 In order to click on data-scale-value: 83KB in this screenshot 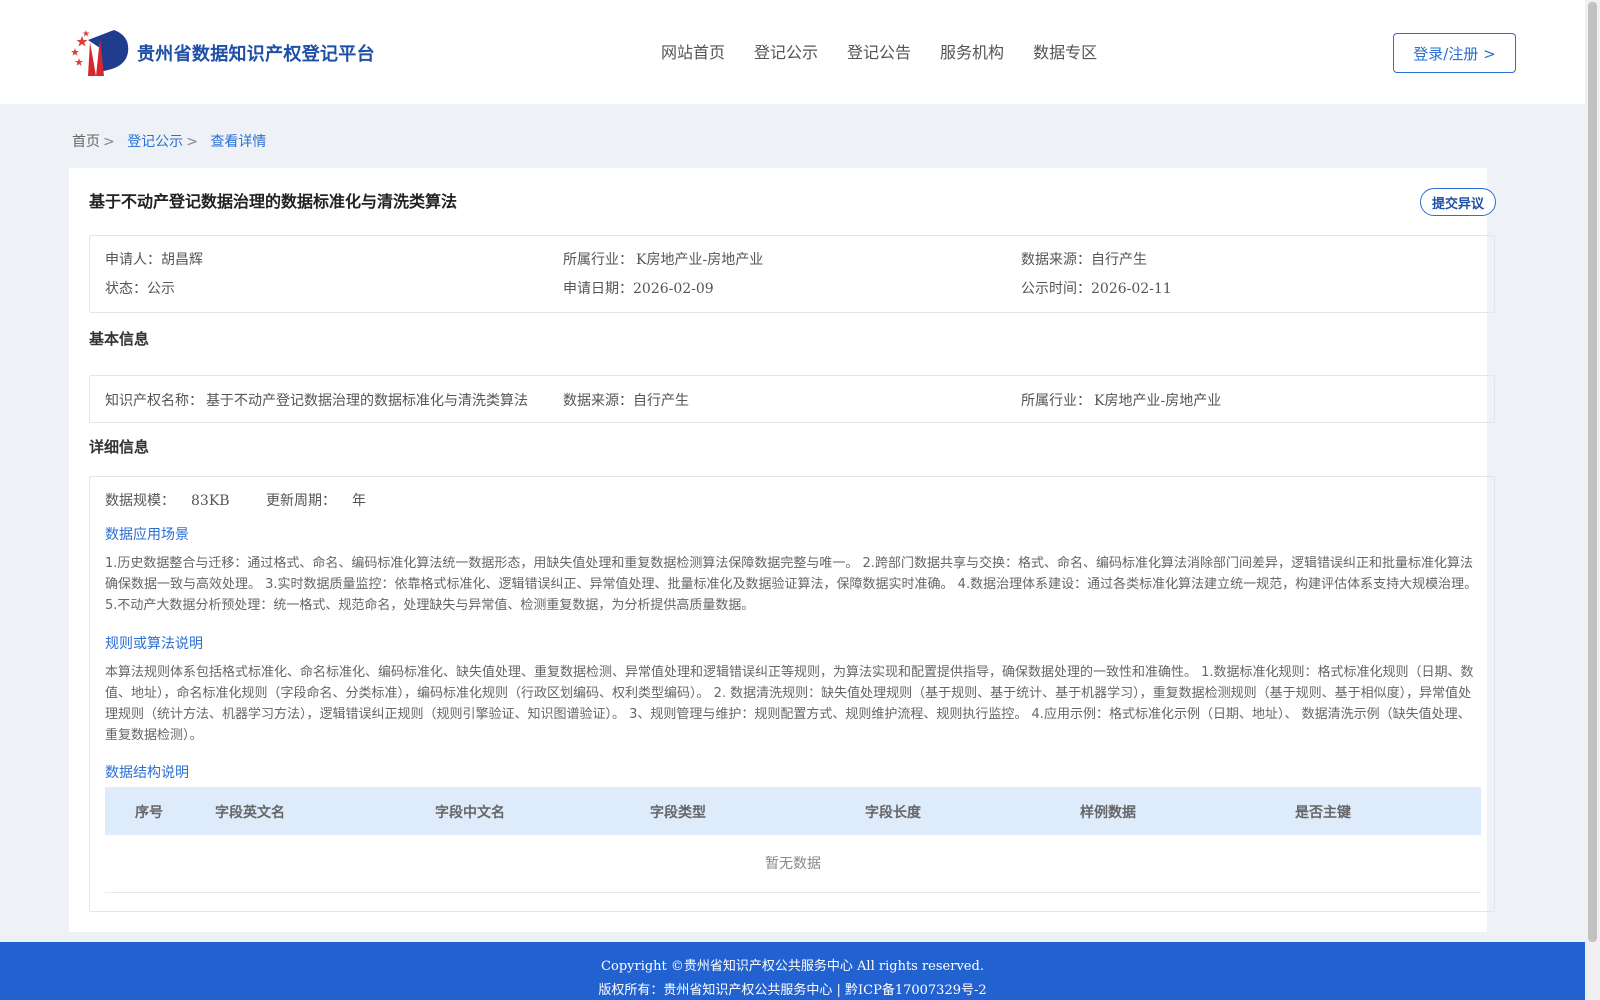, I will do `click(210, 501)`.